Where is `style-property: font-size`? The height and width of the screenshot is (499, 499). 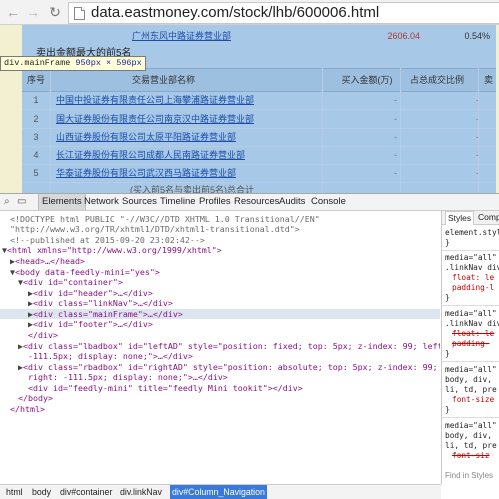
style-property: font-size is located at coordinates (473, 400).